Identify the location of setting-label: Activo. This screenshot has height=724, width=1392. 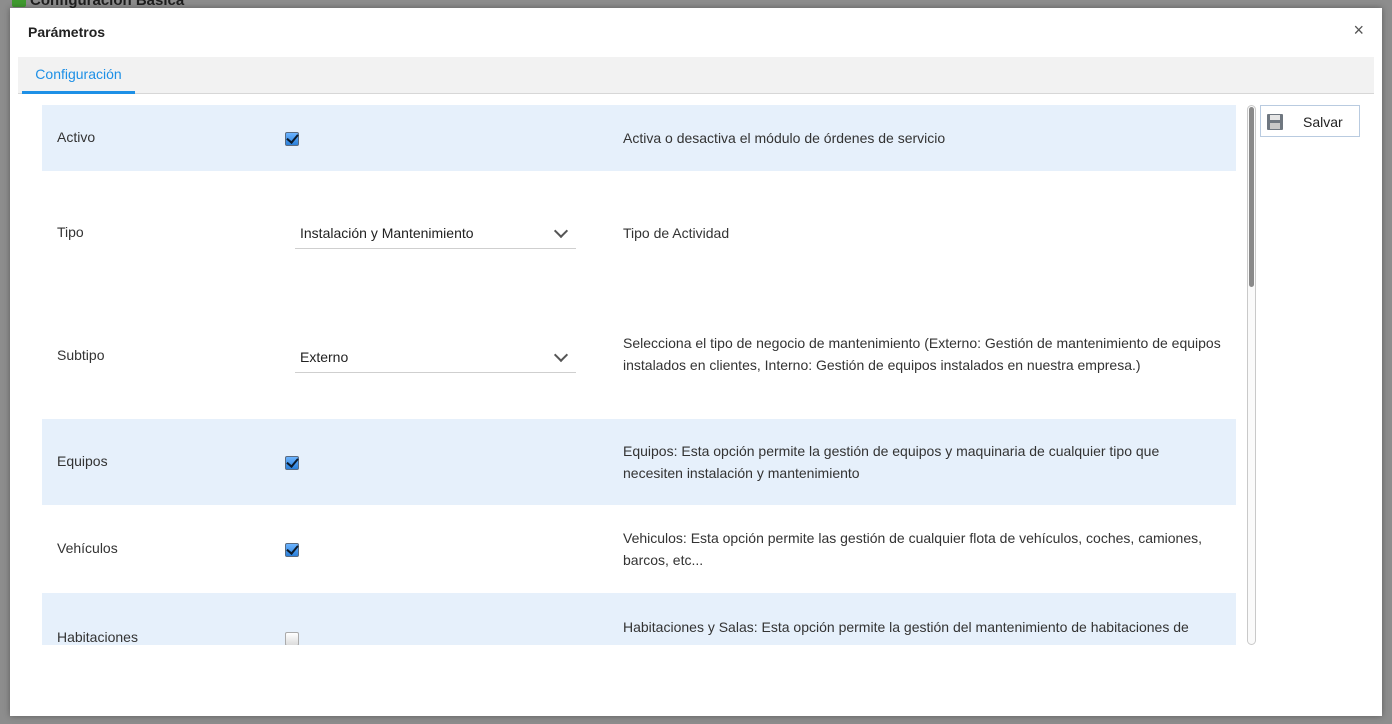
(76, 137).